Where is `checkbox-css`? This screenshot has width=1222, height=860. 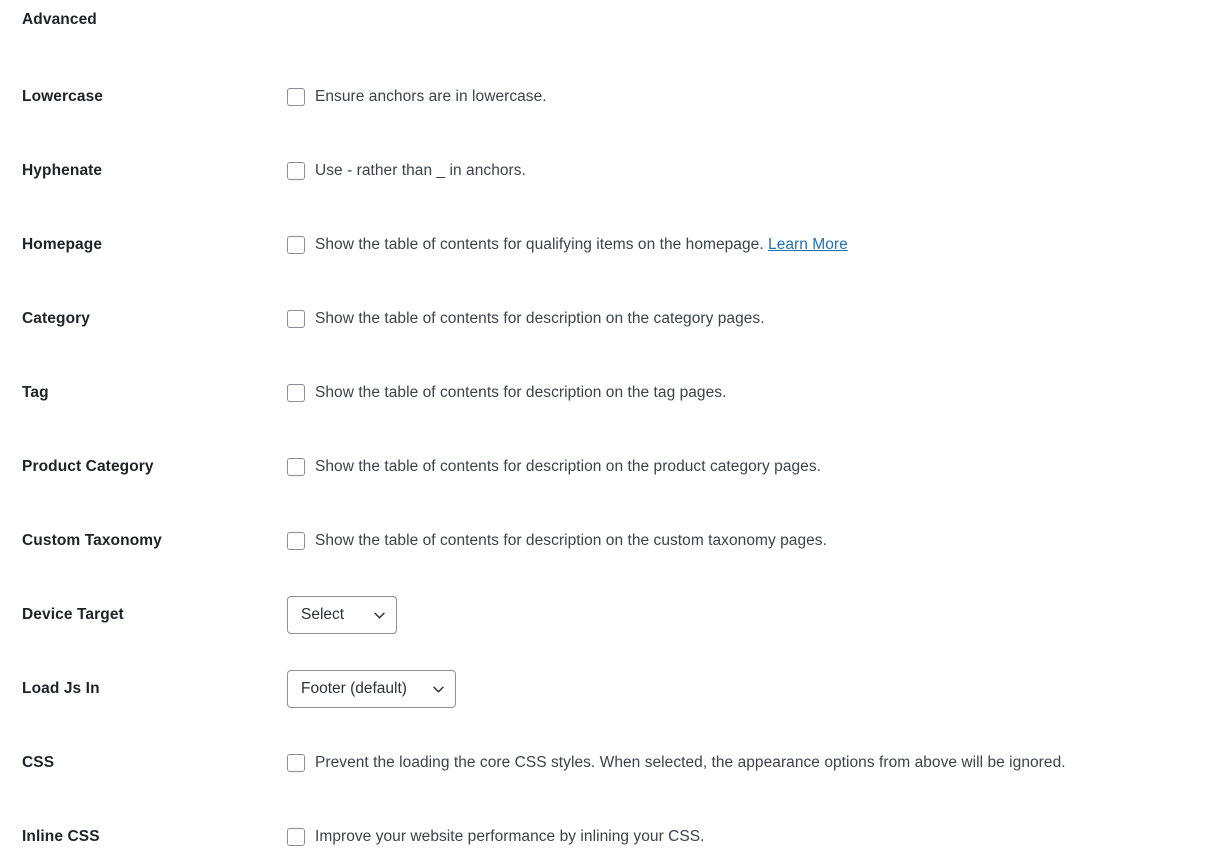
checkbox-css is located at coordinates (296, 763).